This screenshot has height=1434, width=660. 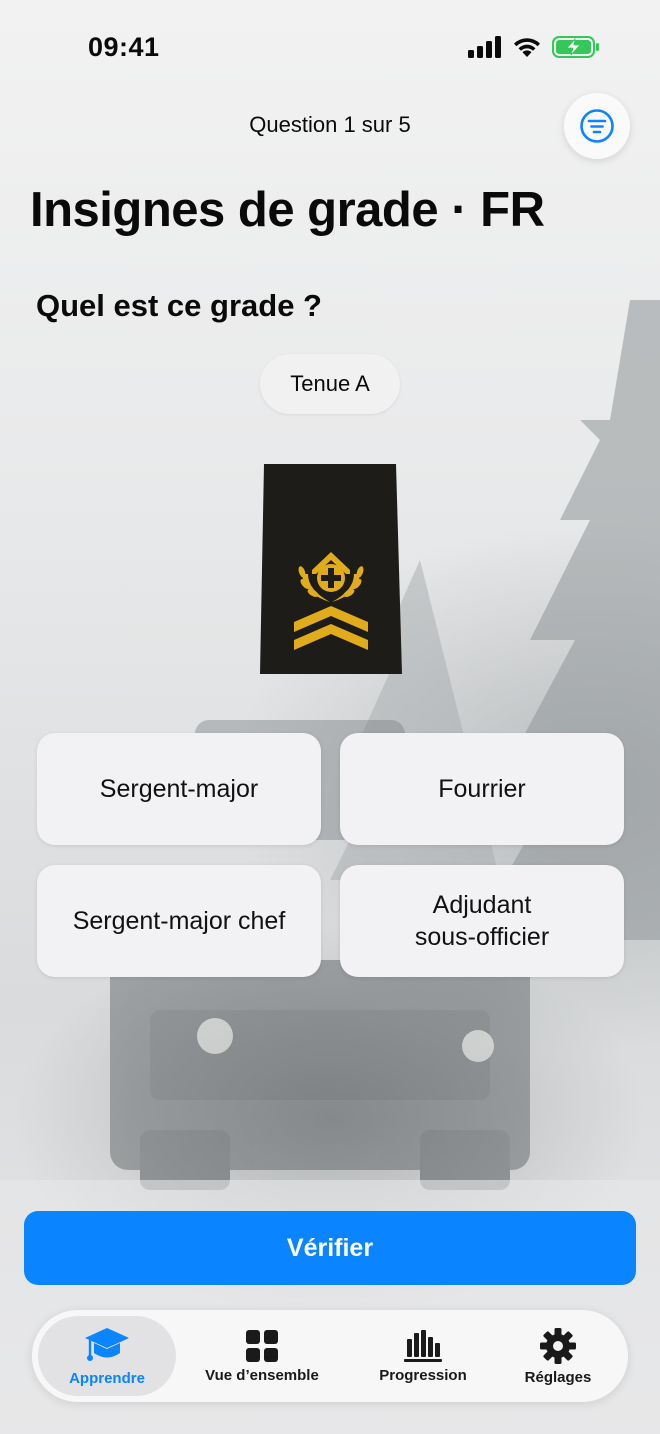 I want to click on tab-vue-ensemble: Vue d’ensemble, so click(x=262, y=1356).